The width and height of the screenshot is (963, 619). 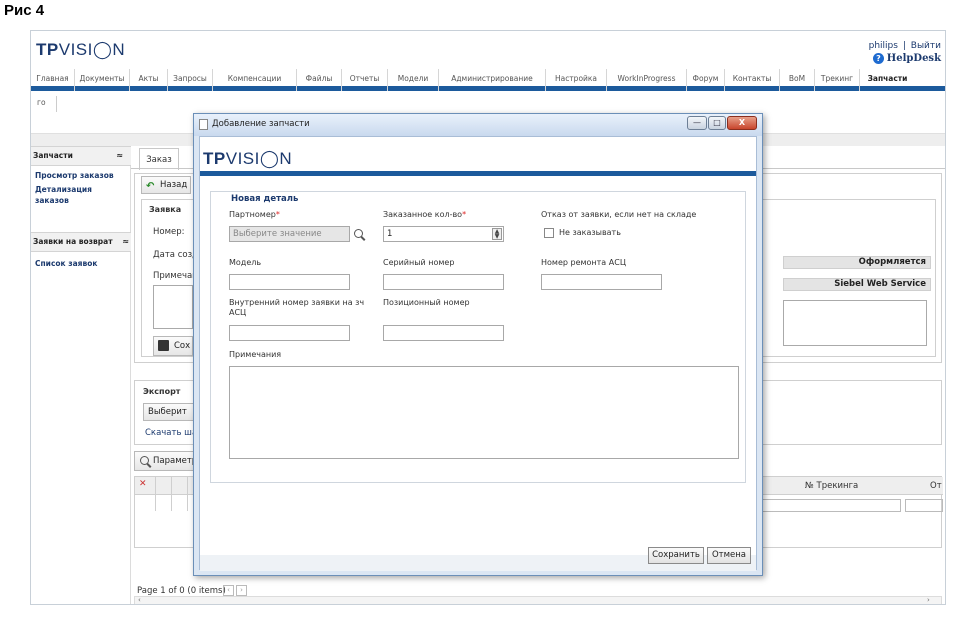 What do you see at coordinates (203, 124) in the screenshot?
I see `document-icon` at bounding box center [203, 124].